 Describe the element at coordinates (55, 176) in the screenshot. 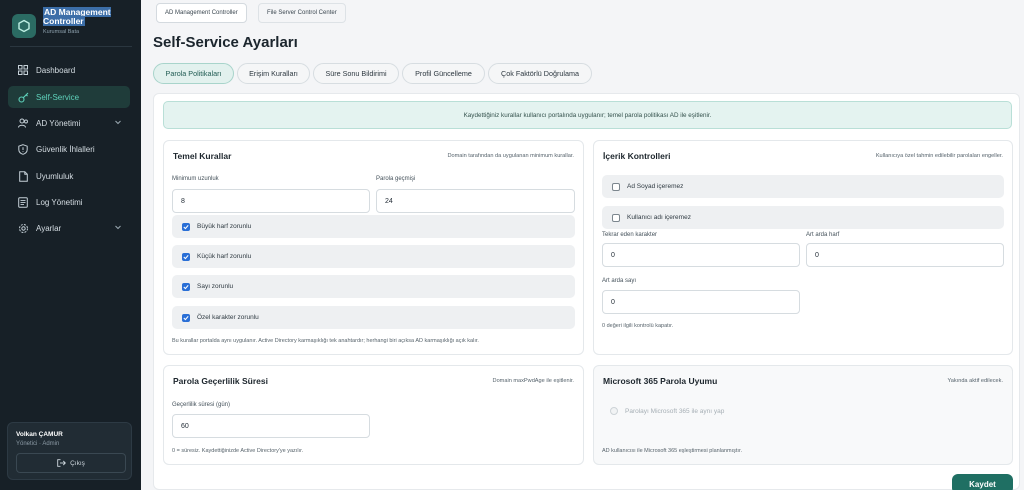

I see `sidebar-item-label: Uyumluluk` at that location.